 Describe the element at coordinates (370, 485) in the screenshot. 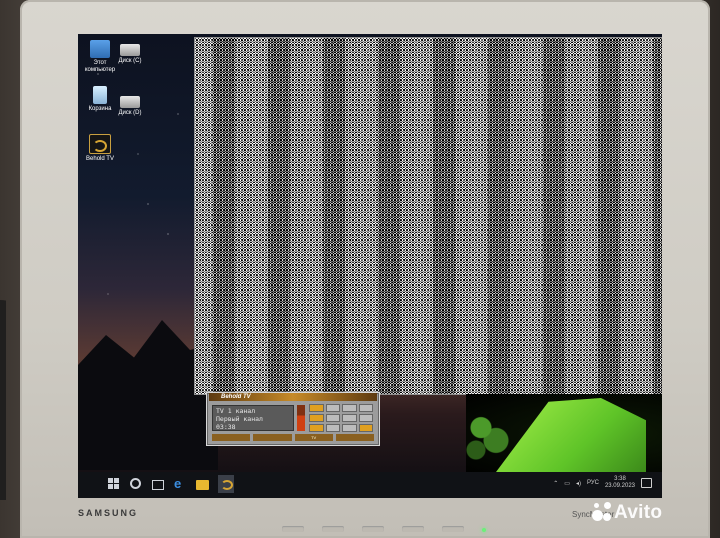

I see `taskbar: e ⌃ ▭ ◂) РУС 3:38 23.09.2023` at that location.